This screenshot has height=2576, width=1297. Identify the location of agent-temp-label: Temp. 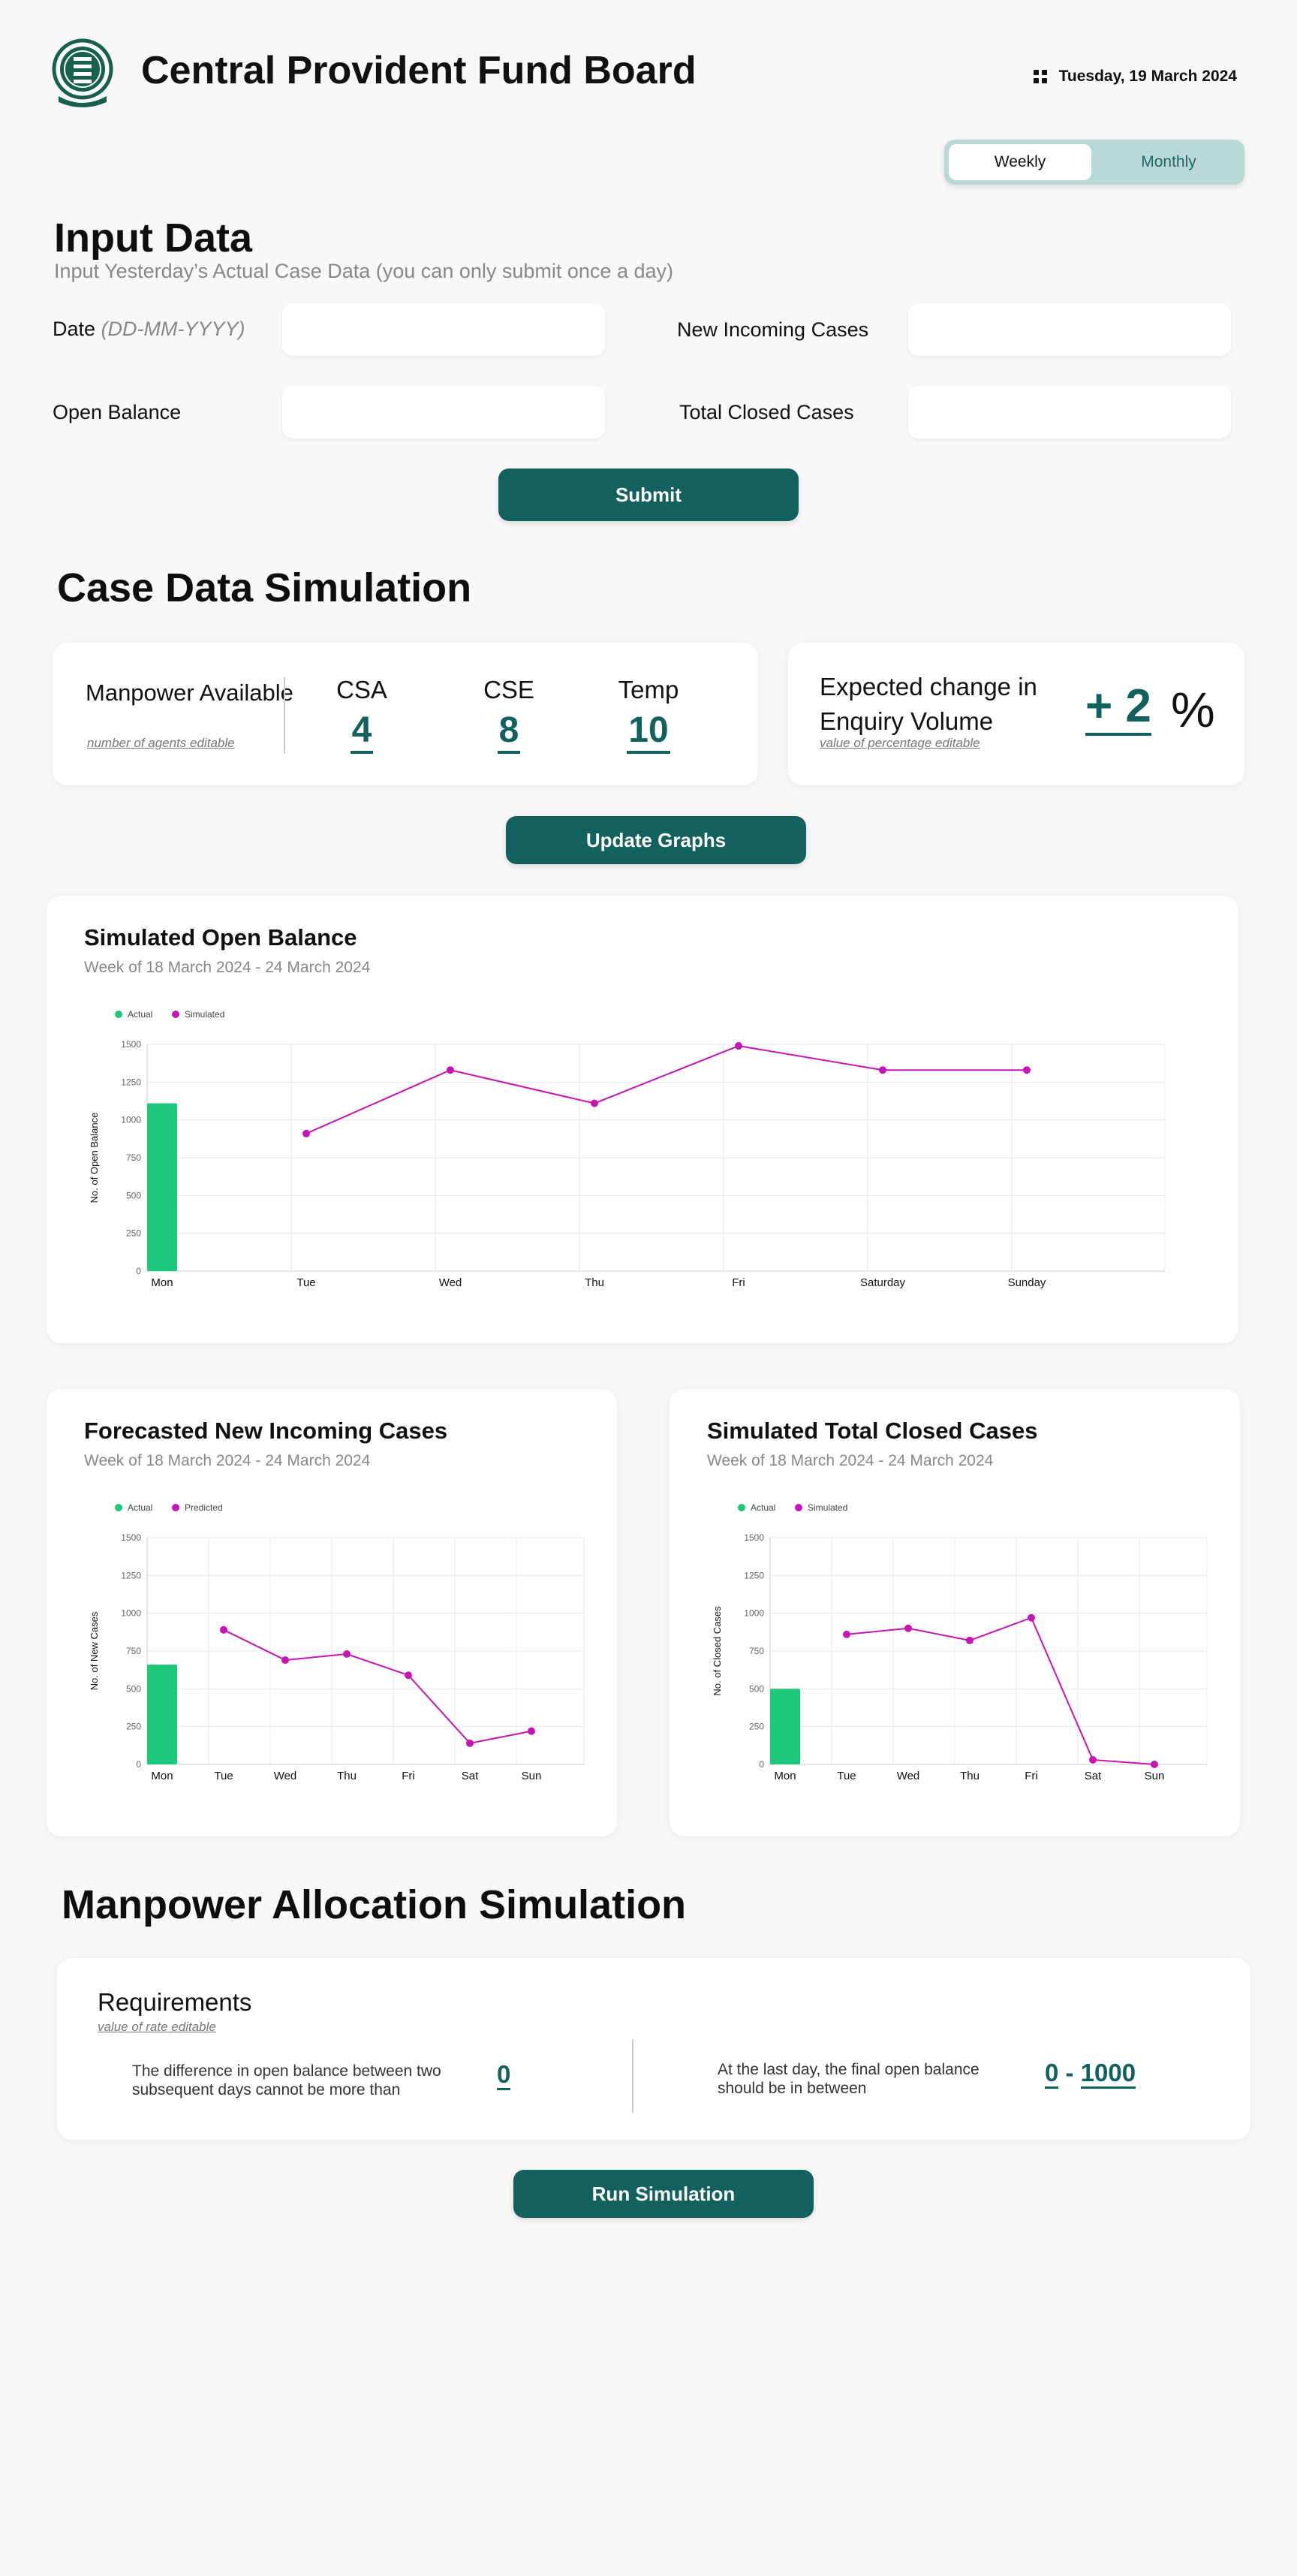
(648, 690).